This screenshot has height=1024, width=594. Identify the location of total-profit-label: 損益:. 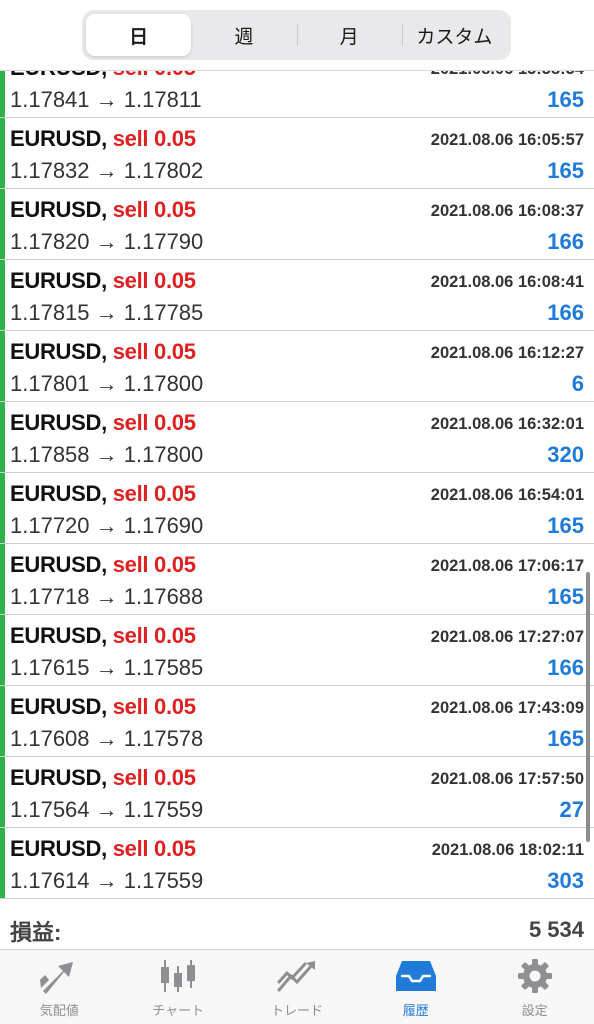
(36, 932).